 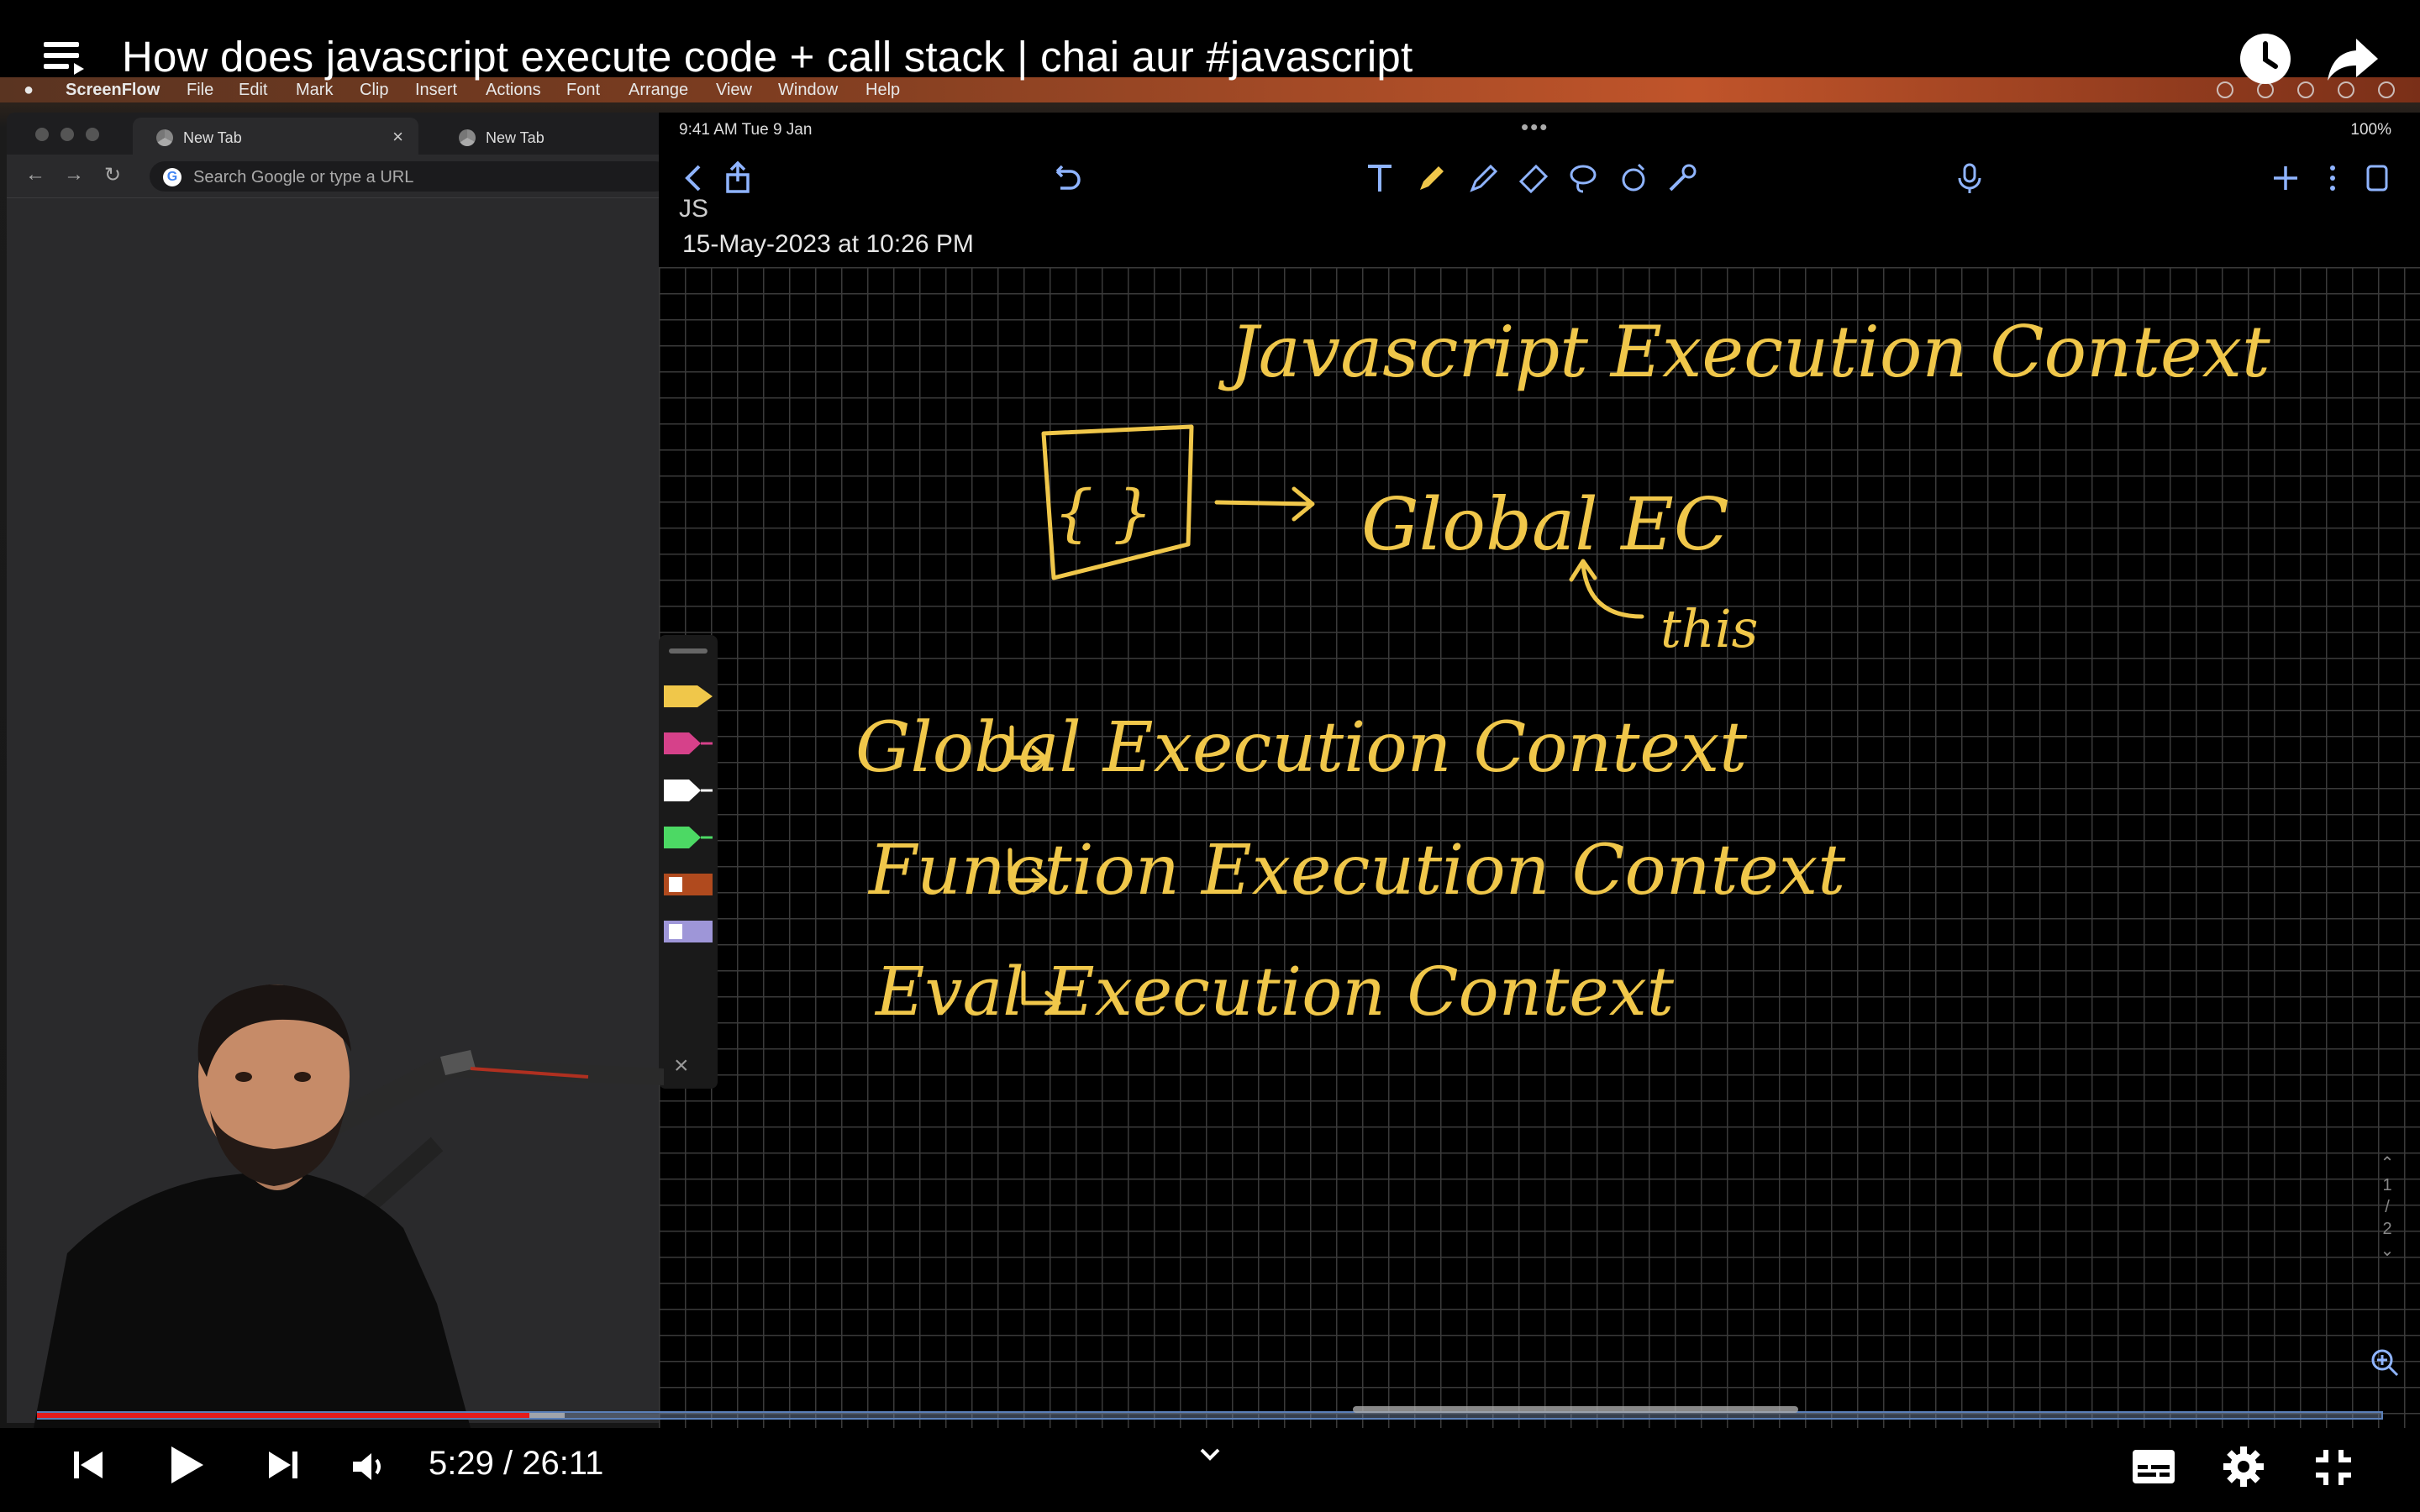 I want to click on apple-icon: ●, so click(x=29, y=90).